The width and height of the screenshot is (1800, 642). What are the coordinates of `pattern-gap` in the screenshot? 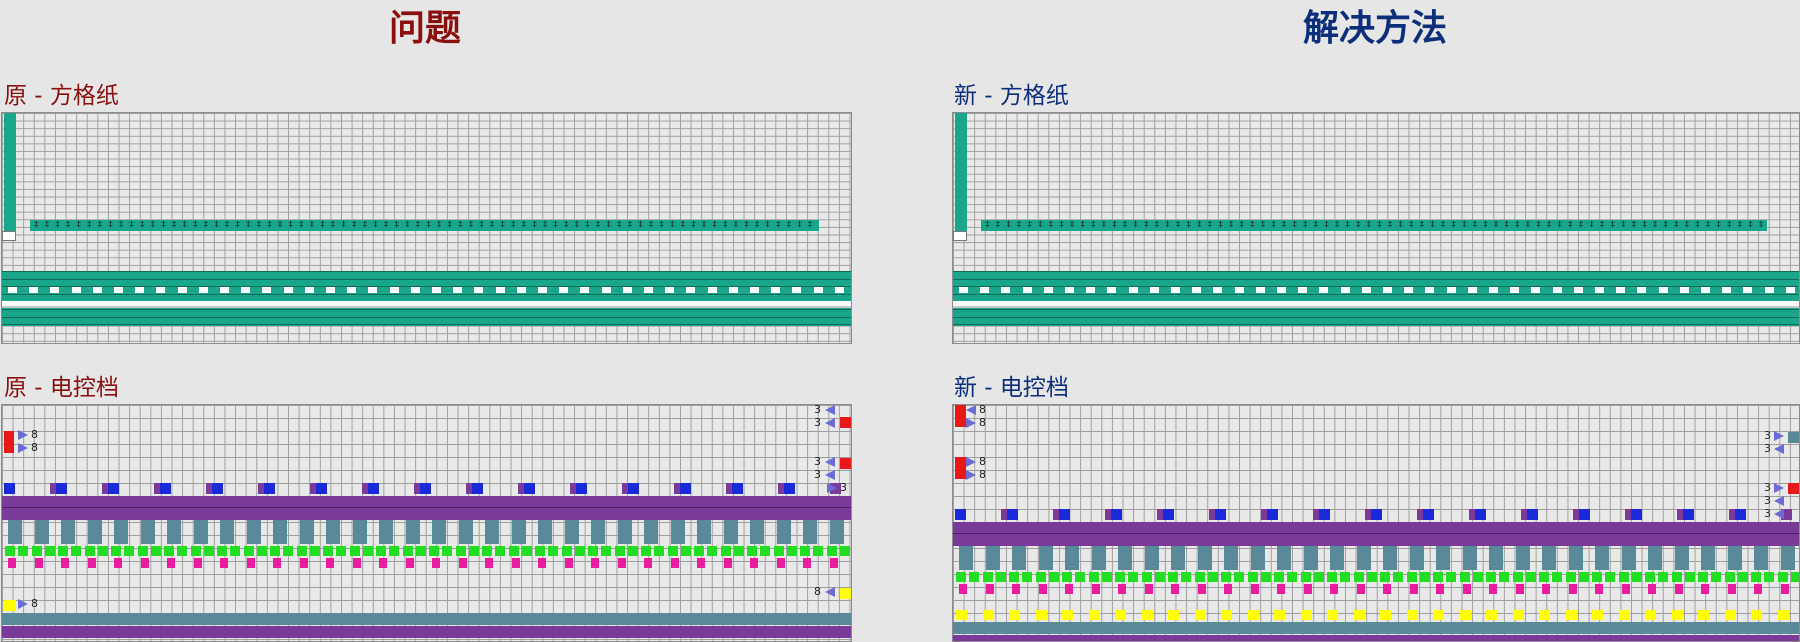 It's located at (1376, 307).